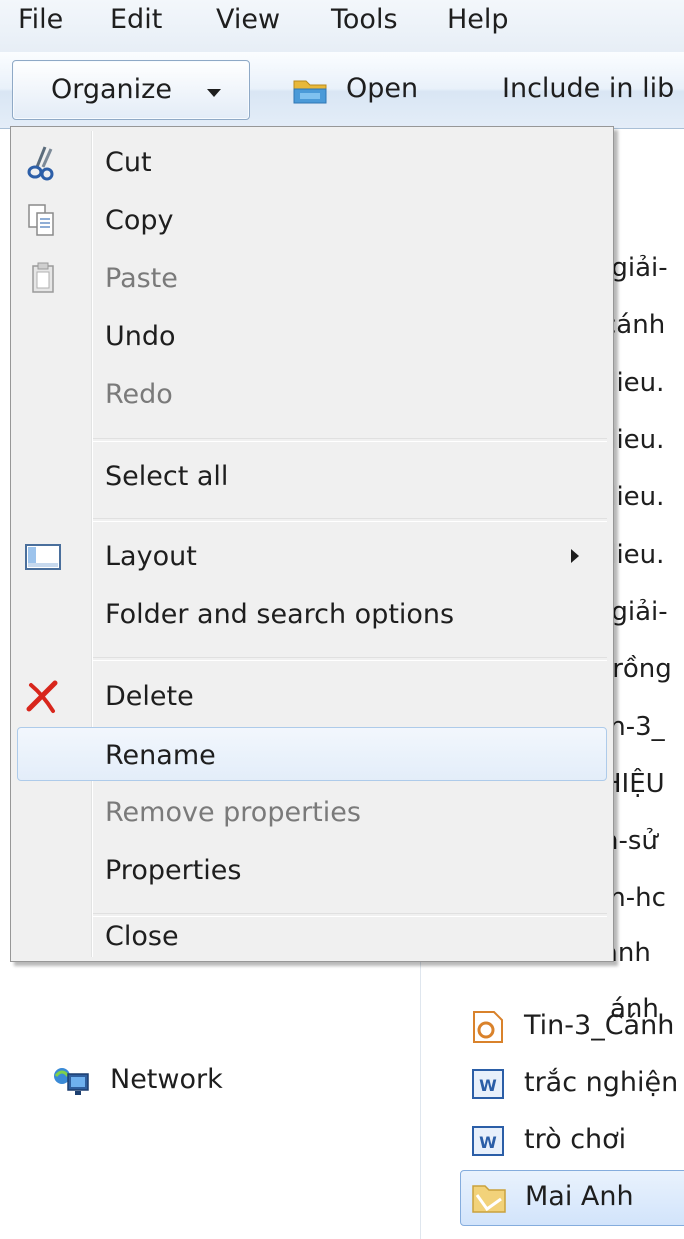 Image resolution: width=684 pixels, height=1239 pixels. Describe the element at coordinates (312, 220) in the screenshot. I see `menu-item-copy: Copy` at that location.